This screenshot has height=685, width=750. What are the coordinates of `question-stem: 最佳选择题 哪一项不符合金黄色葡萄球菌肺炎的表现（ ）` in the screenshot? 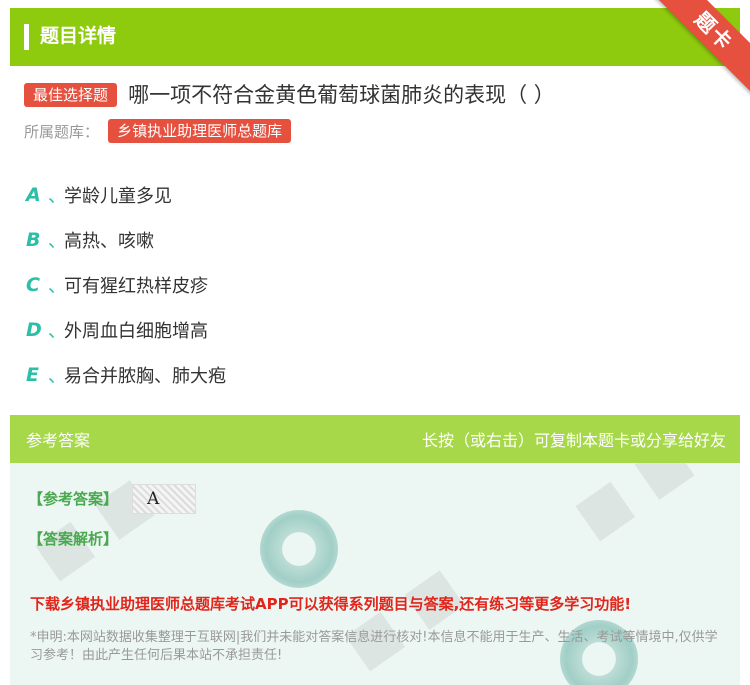 It's located at (374, 95).